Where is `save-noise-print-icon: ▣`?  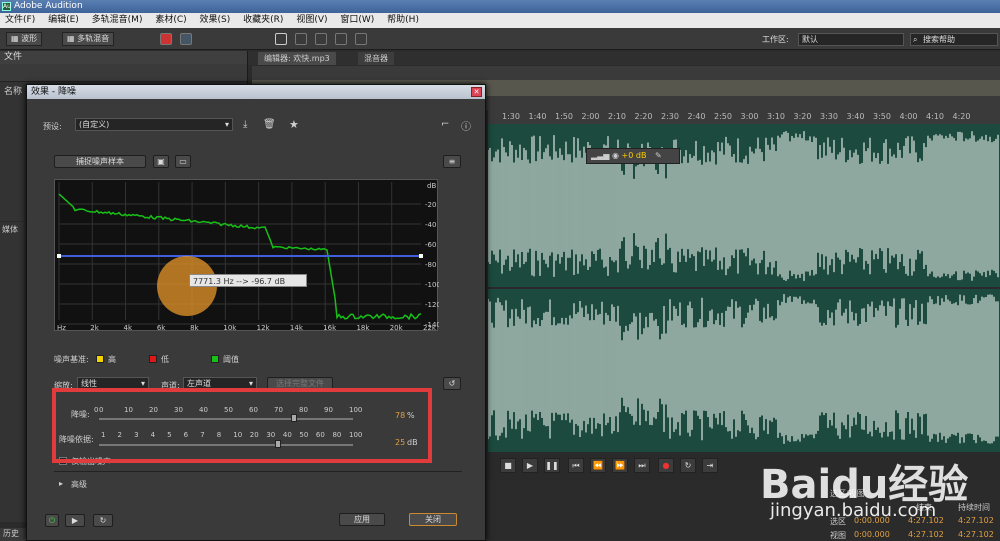 save-noise-print-icon: ▣ is located at coordinates (161, 161).